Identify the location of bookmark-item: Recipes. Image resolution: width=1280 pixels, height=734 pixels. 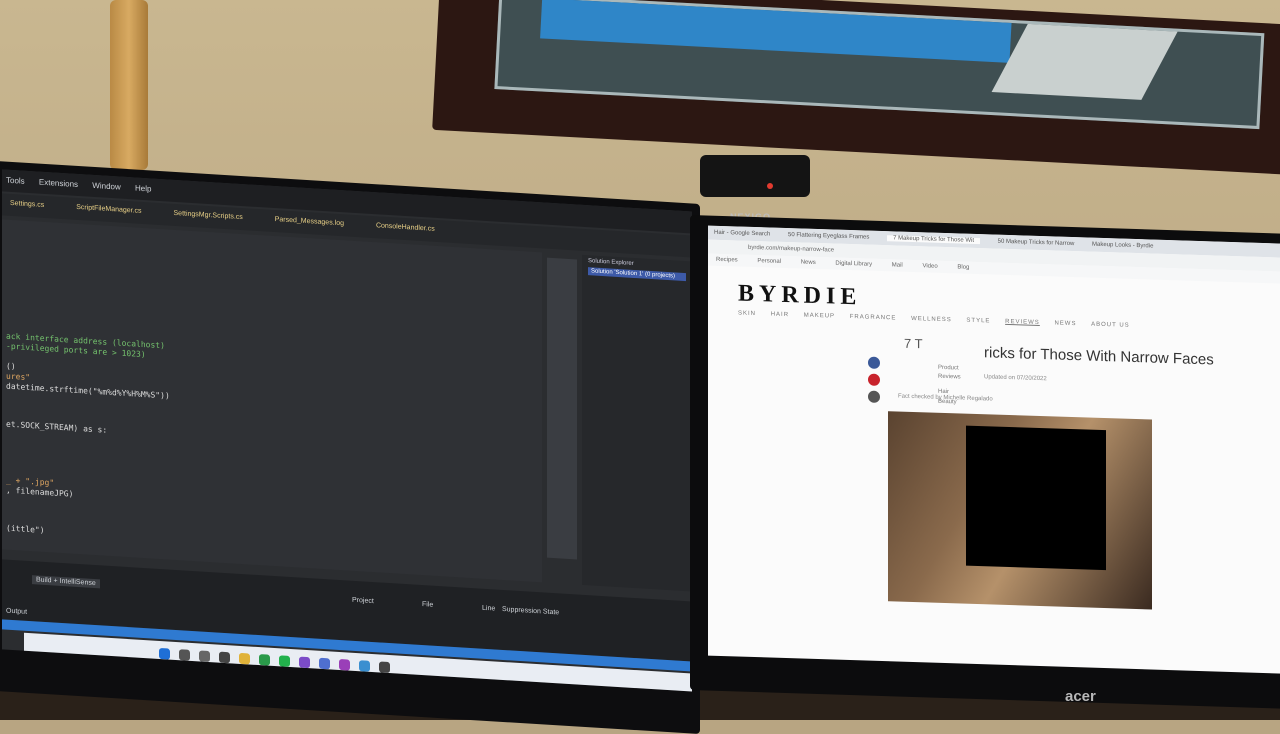
(727, 260).